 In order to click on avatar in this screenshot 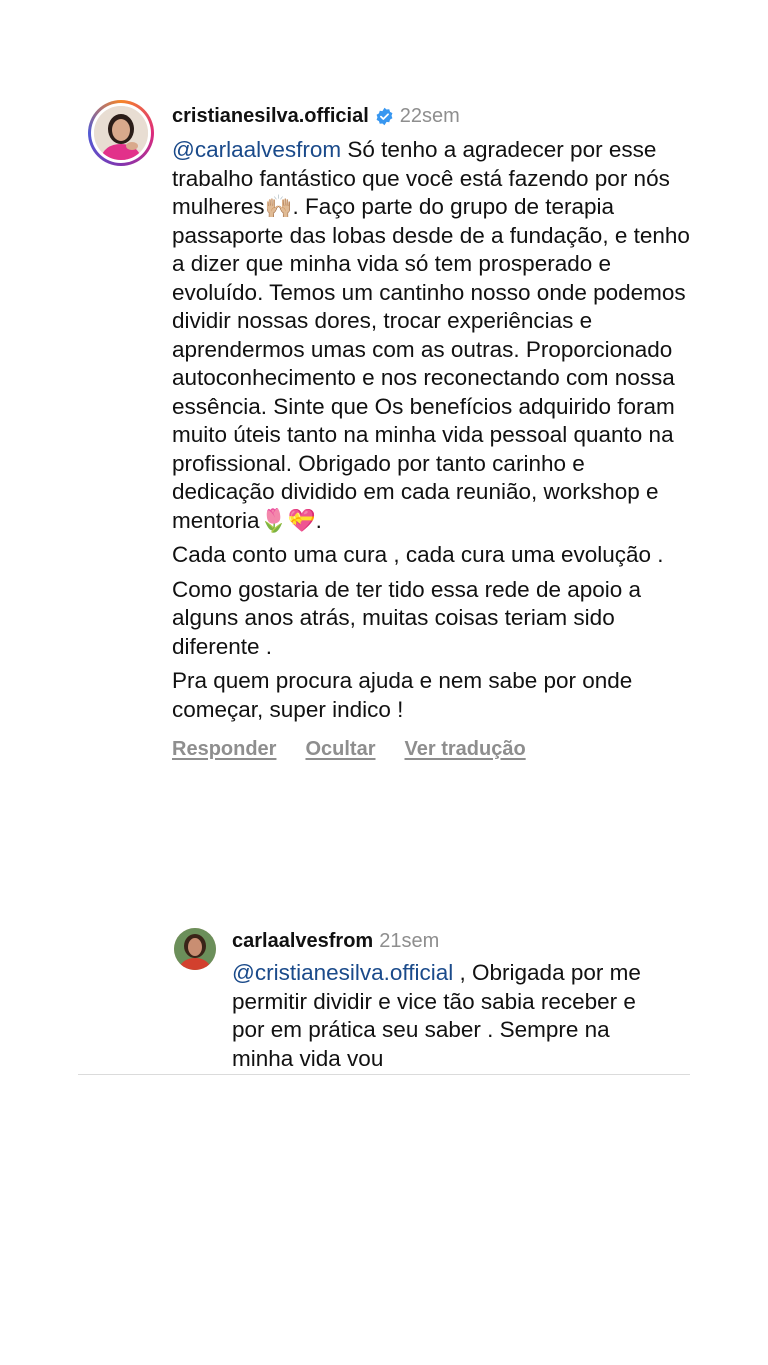, I will do `click(121, 133)`.